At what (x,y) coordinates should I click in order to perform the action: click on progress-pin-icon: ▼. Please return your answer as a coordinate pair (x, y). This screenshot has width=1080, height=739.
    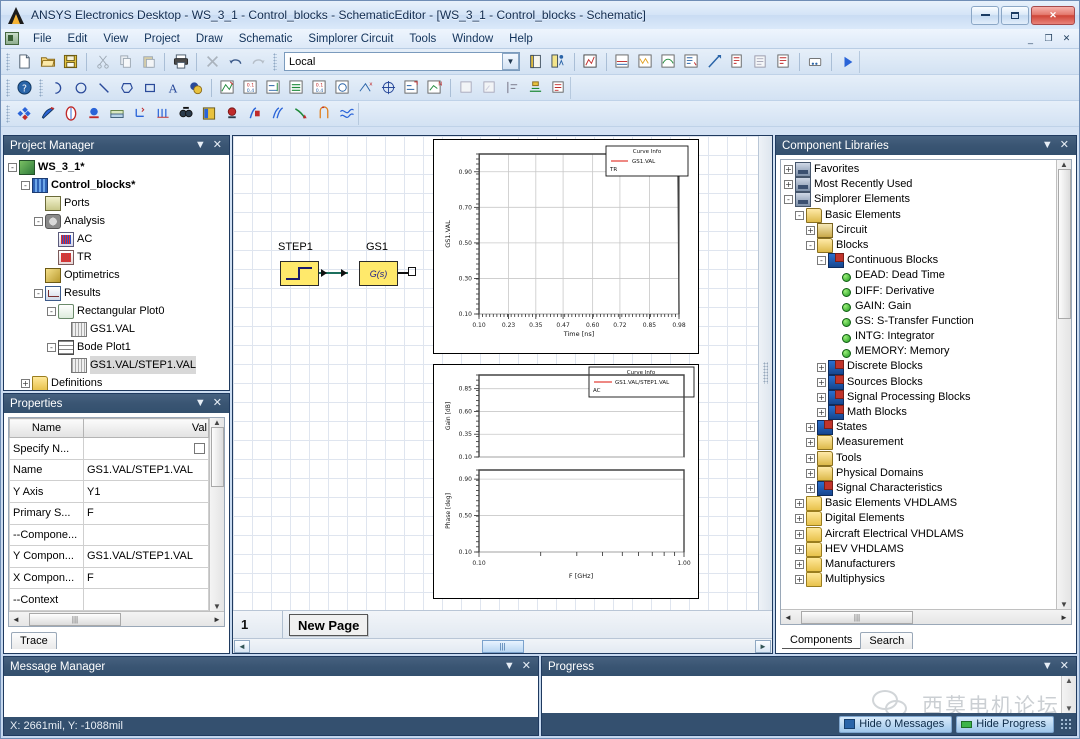
    Looking at the image, I should click on (1047, 666).